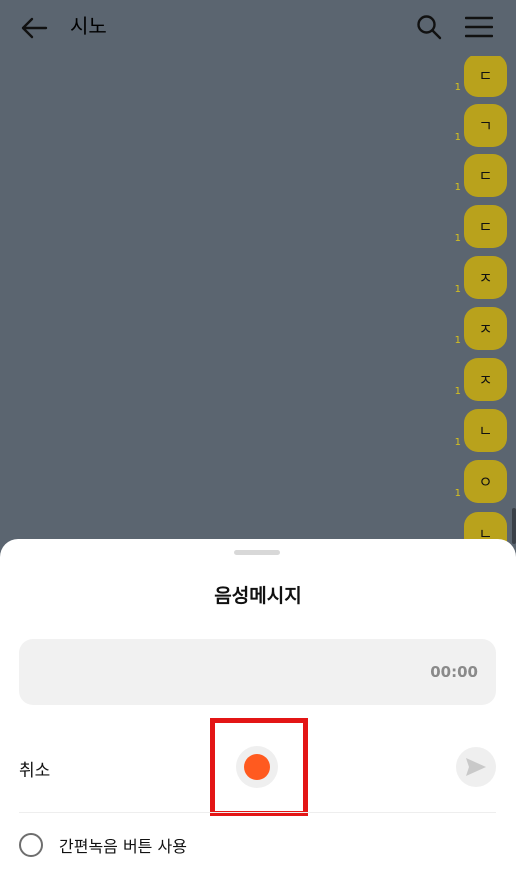  Describe the element at coordinates (514, 526) in the screenshot. I see `scrollbar-thumb` at that location.